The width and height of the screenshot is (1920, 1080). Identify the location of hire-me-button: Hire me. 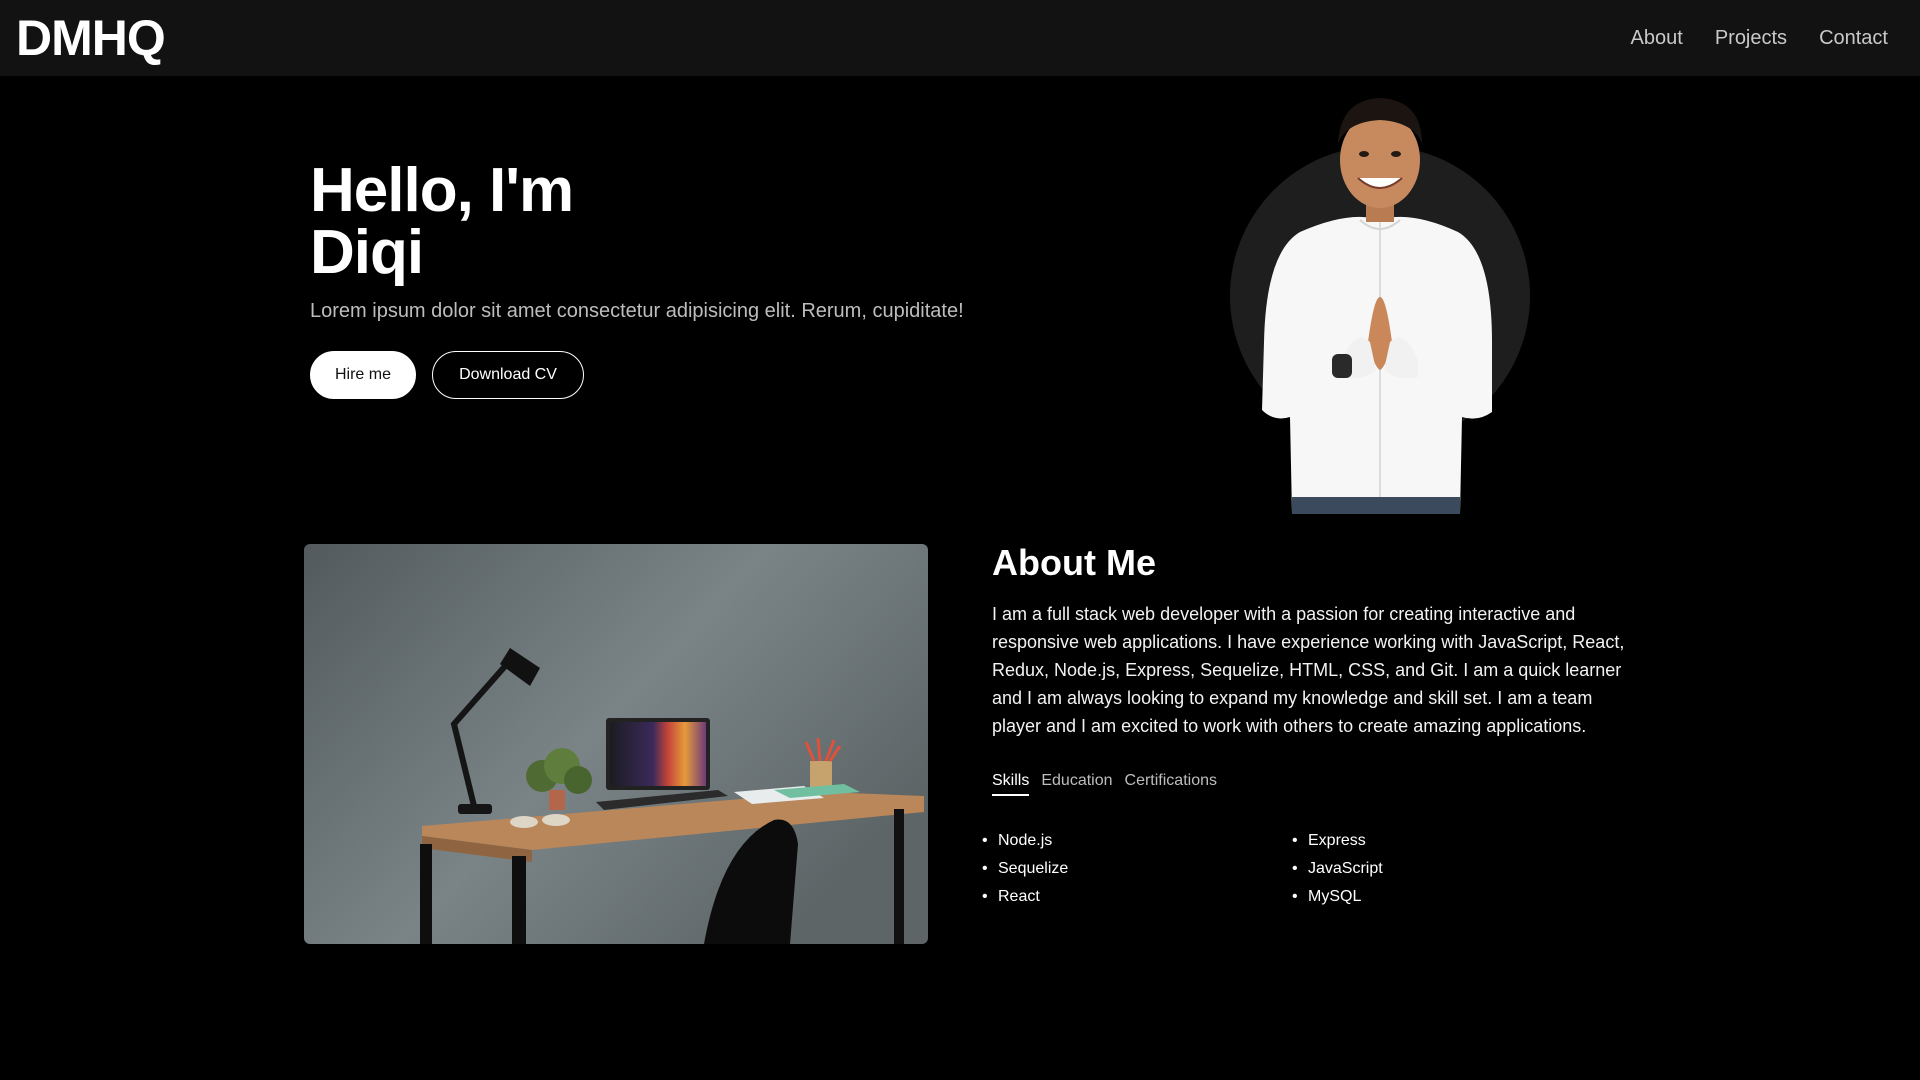
(363, 375).